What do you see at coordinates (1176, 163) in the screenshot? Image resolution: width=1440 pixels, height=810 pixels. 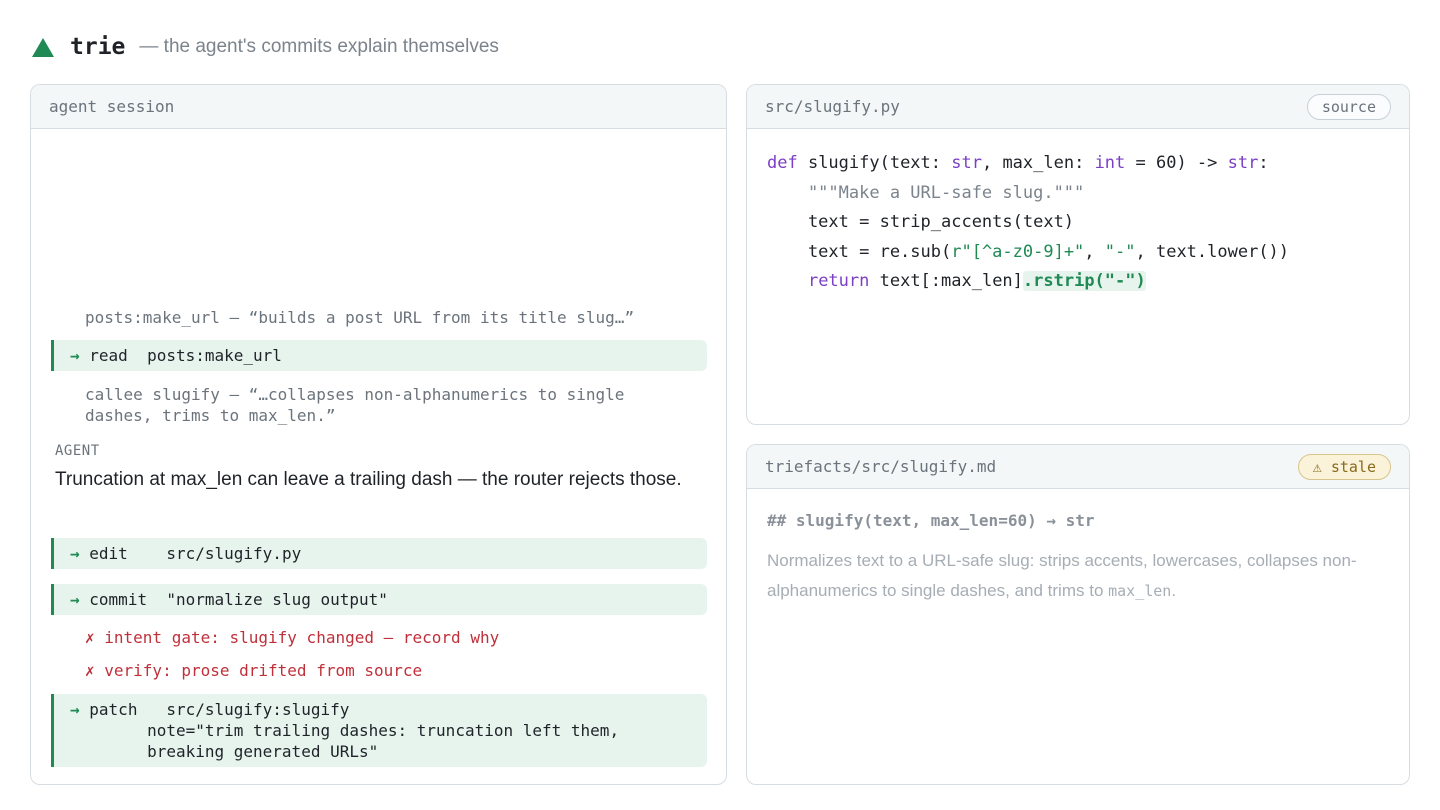 I see `code-token: = 60) ->` at bounding box center [1176, 163].